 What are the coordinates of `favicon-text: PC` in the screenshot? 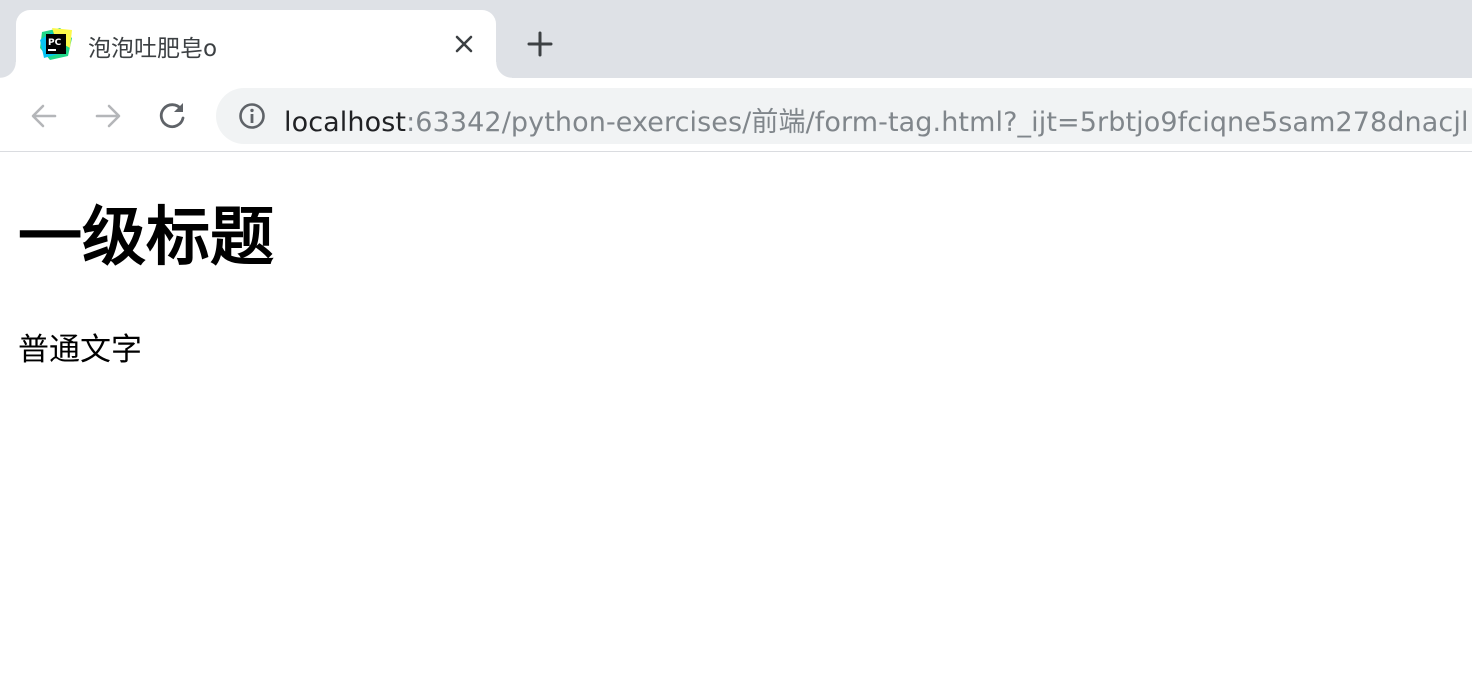 It's located at (55, 43).